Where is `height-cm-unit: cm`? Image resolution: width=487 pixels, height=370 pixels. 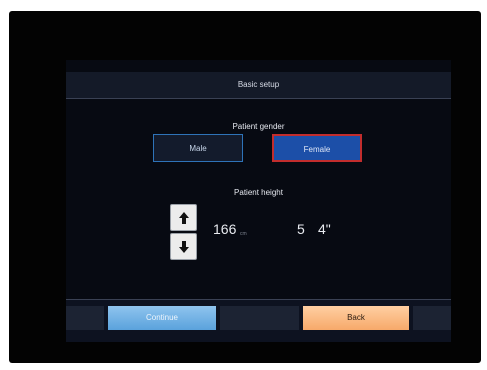 height-cm-unit: cm is located at coordinates (243, 234).